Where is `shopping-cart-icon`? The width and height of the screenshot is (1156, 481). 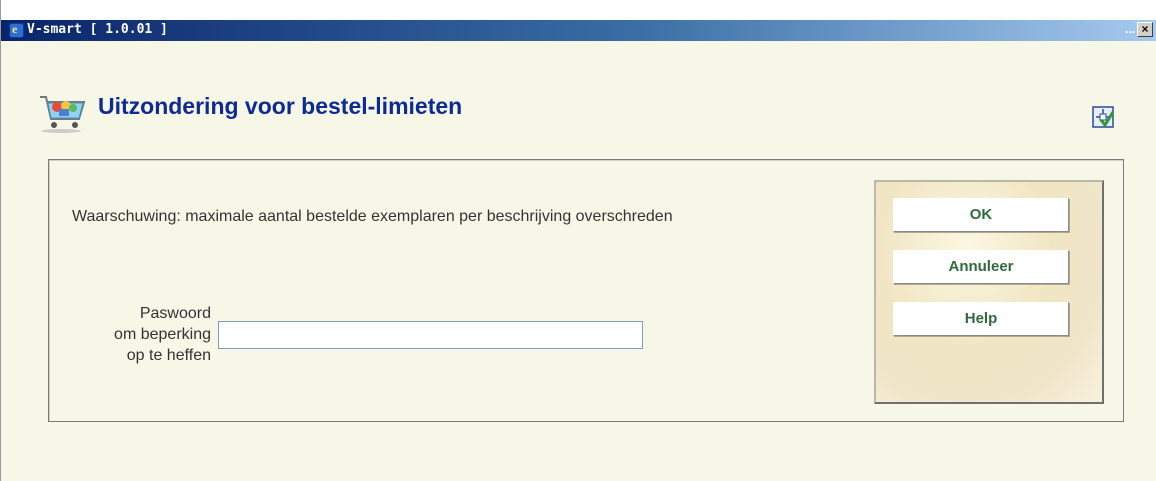 shopping-cart-icon is located at coordinates (63, 114).